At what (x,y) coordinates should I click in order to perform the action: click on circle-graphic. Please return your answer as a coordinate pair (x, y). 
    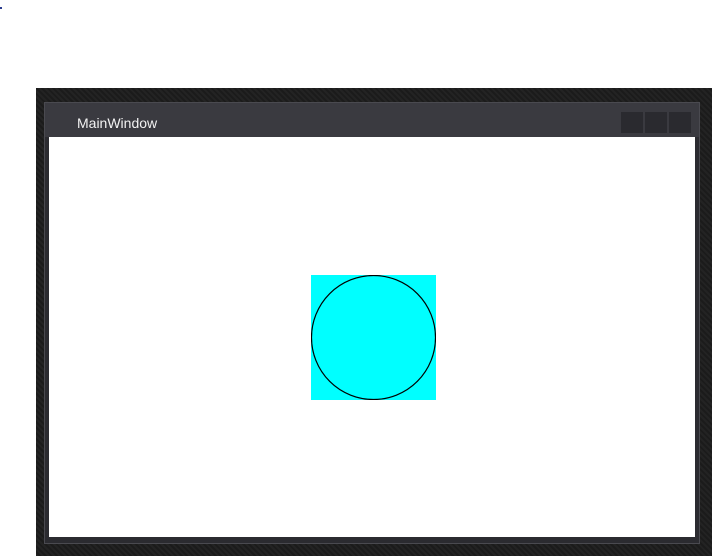
    Looking at the image, I should click on (373, 337).